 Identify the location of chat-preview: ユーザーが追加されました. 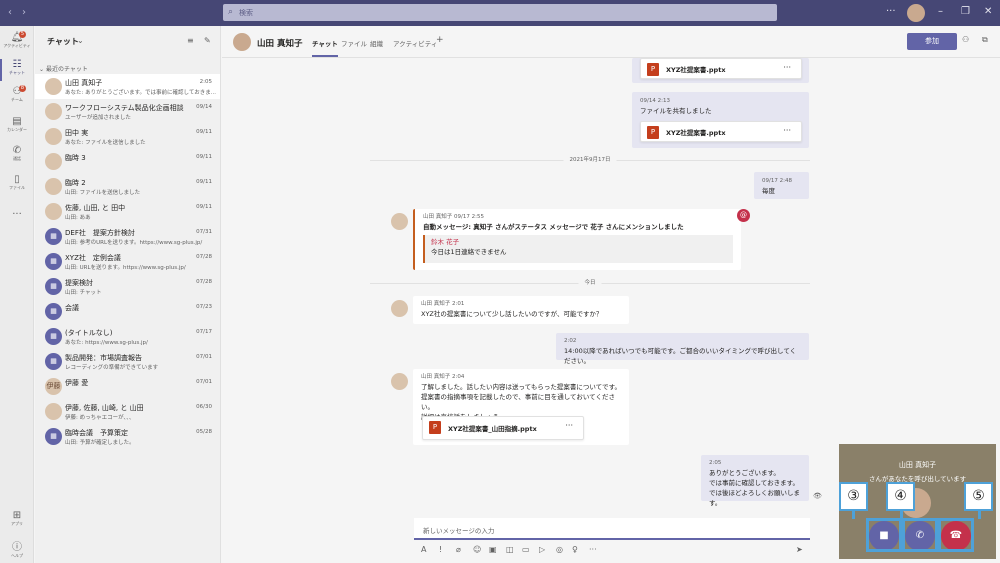
(98, 118).